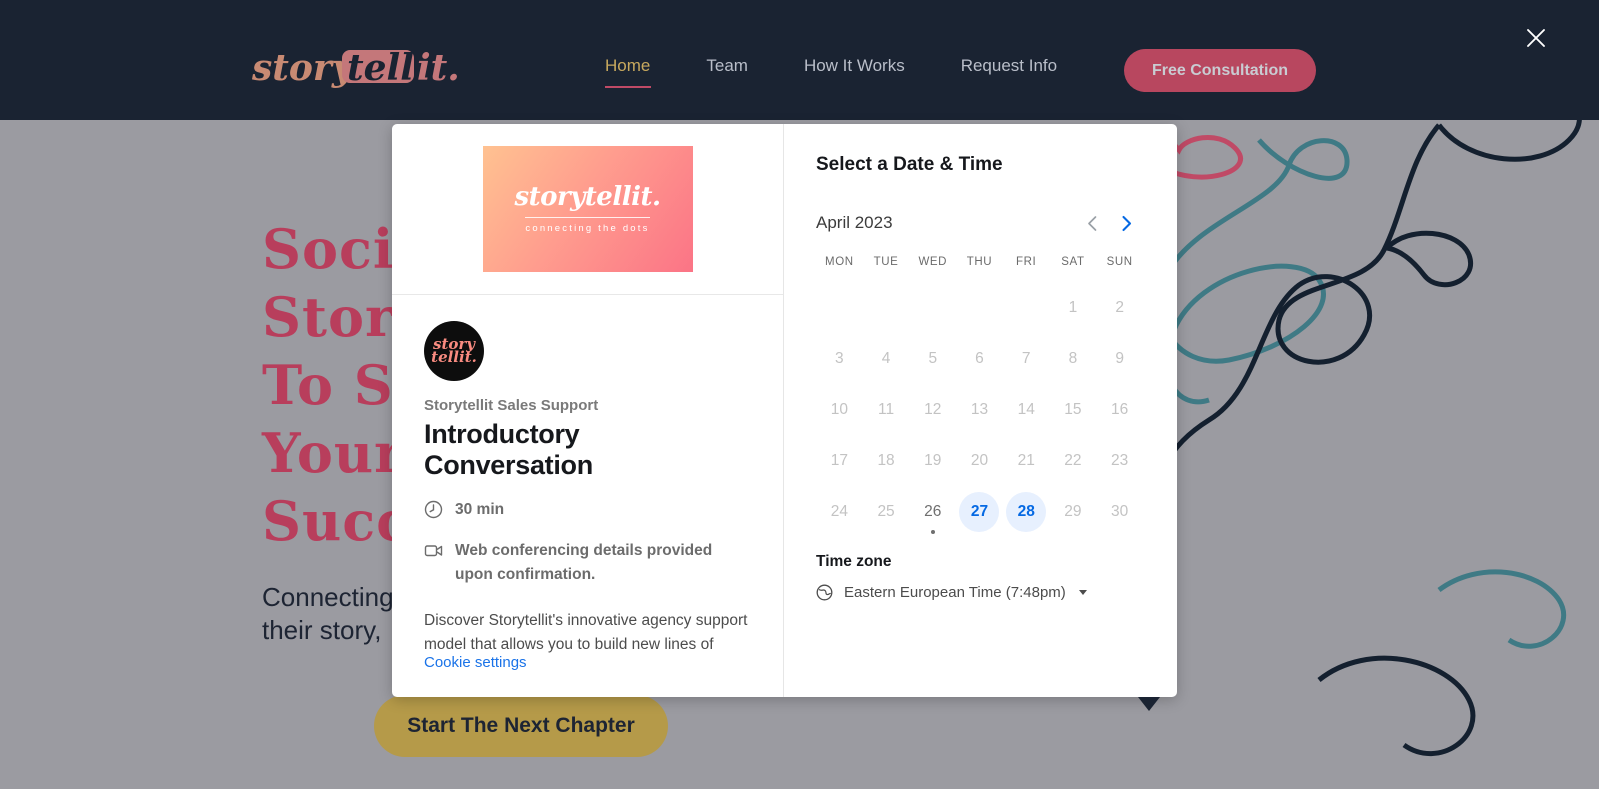  I want to click on main-navigation: Home Team How It Works Request Info, so click(842, 72).